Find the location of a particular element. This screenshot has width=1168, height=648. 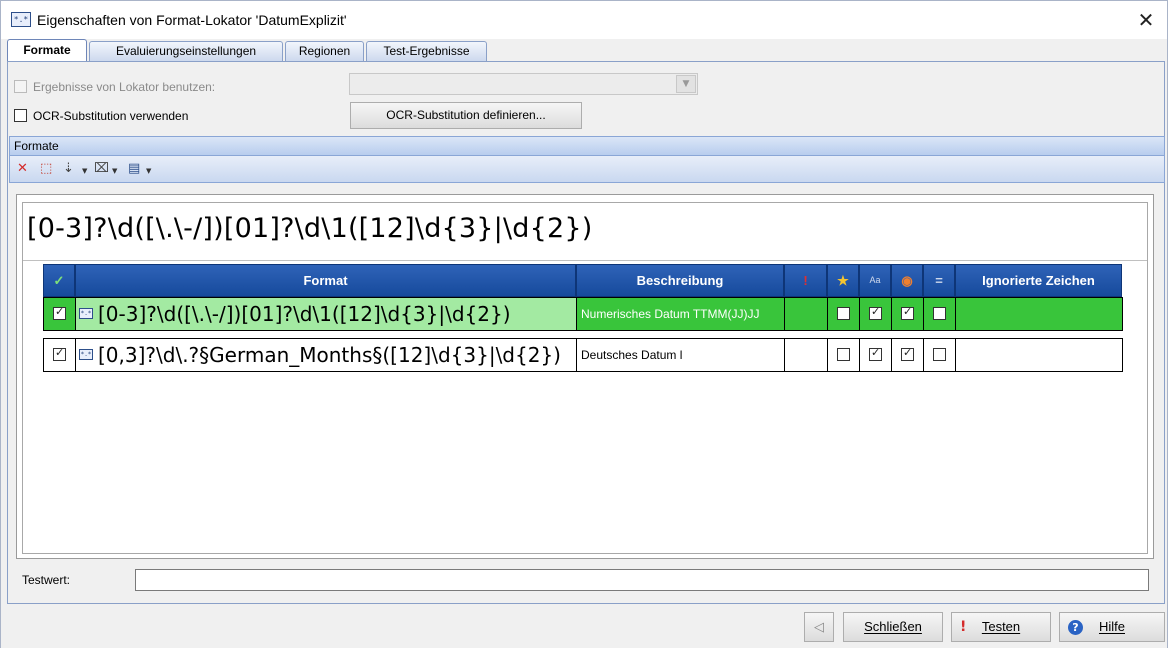

chevron-down-icon: ▼ is located at coordinates (686, 84).